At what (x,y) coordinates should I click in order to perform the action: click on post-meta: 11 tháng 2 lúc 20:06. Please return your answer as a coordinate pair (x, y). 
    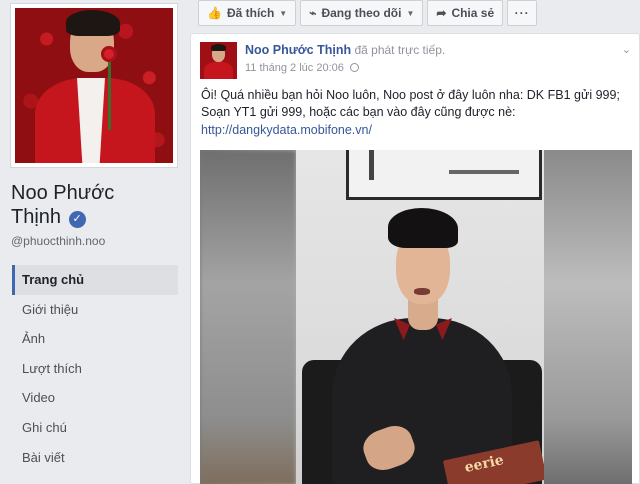
    Looking at the image, I should click on (302, 68).